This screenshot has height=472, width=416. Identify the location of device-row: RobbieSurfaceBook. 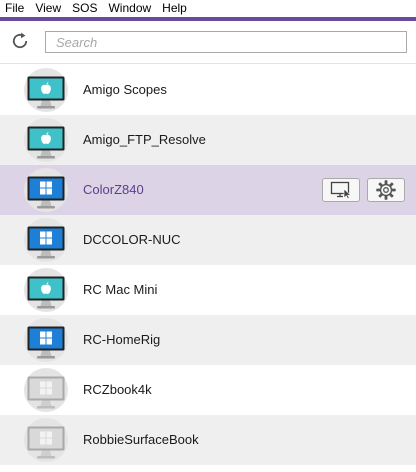
(208, 440).